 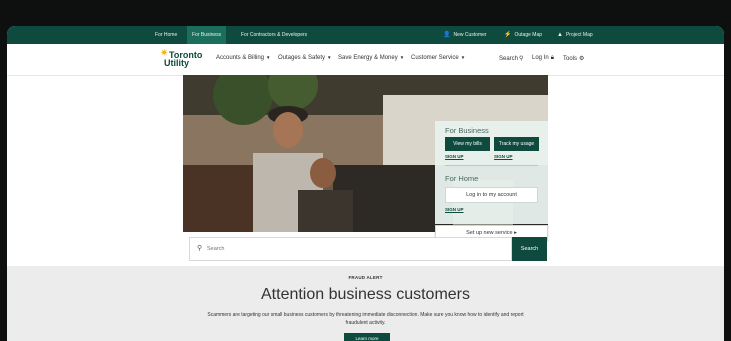 What do you see at coordinates (177, 63) in the screenshot?
I see `logo-line2: Utility` at bounding box center [177, 63].